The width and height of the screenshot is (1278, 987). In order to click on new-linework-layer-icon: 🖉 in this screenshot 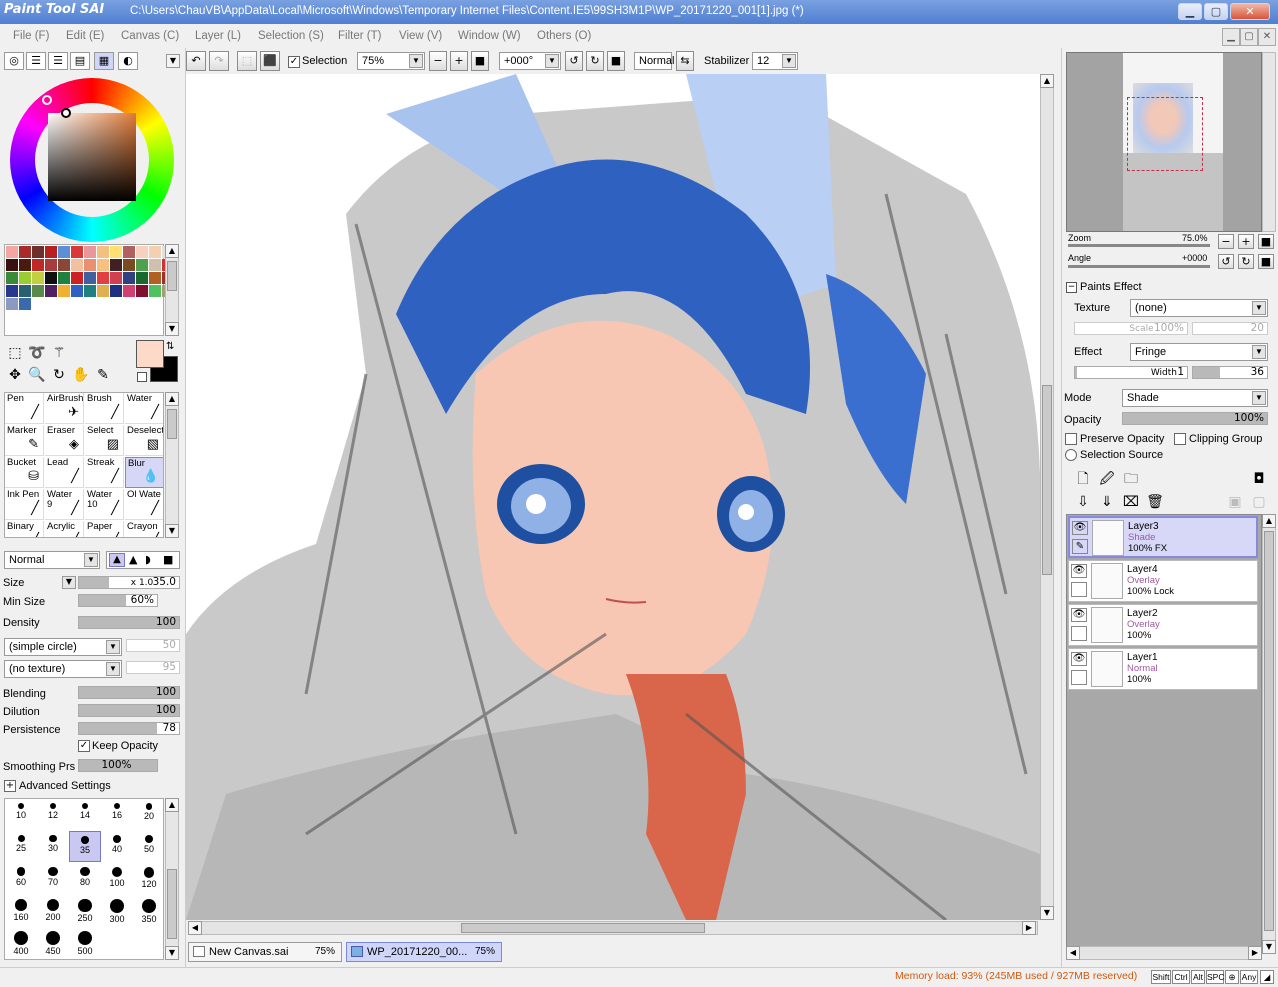, I will do `click(1107, 479)`.